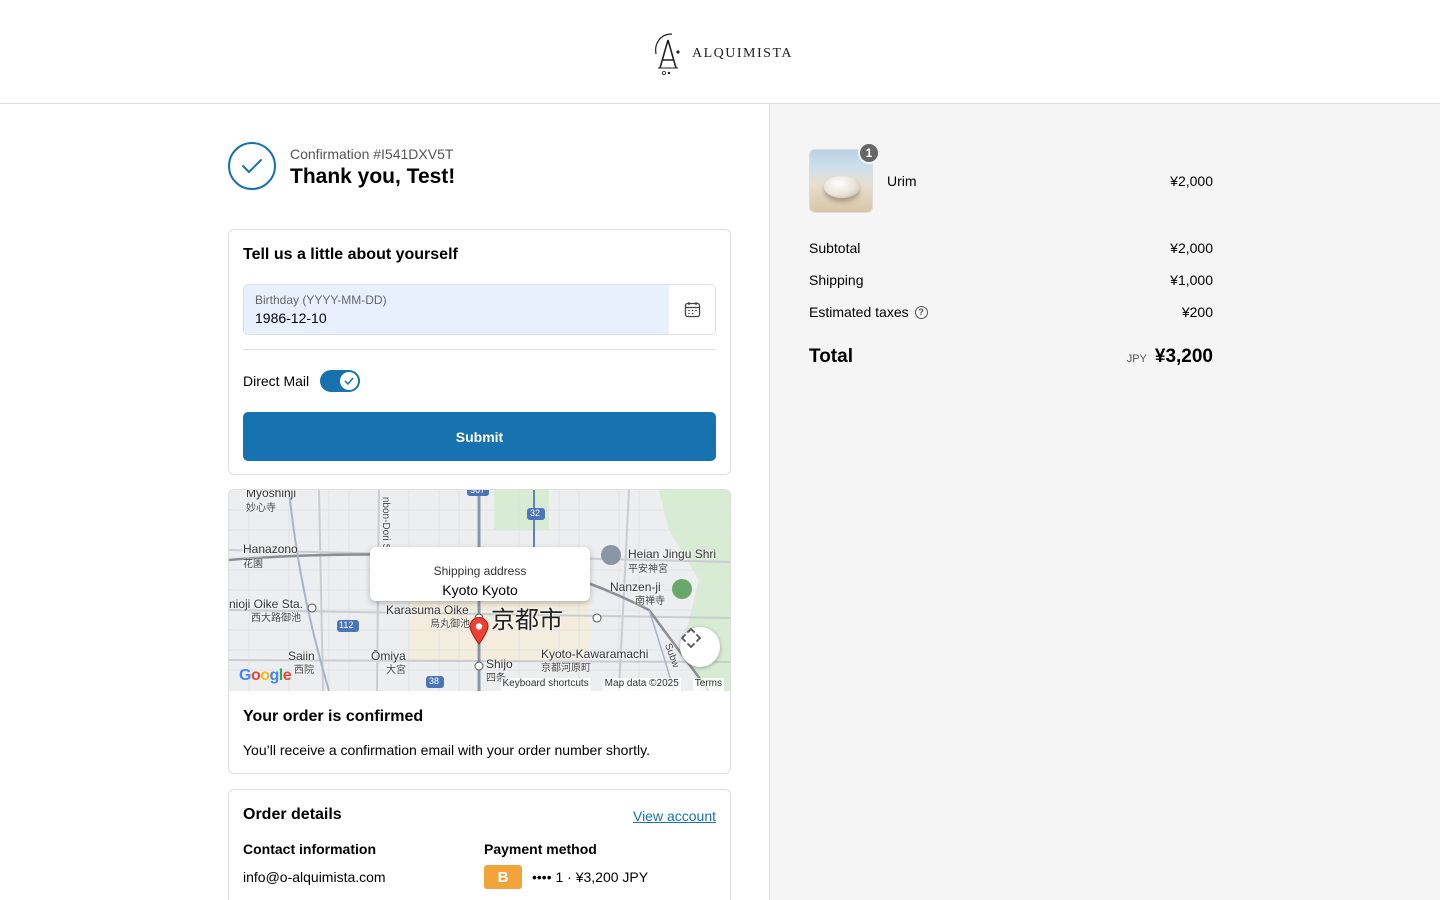  What do you see at coordinates (252, 166) in the screenshot?
I see `check-icon` at bounding box center [252, 166].